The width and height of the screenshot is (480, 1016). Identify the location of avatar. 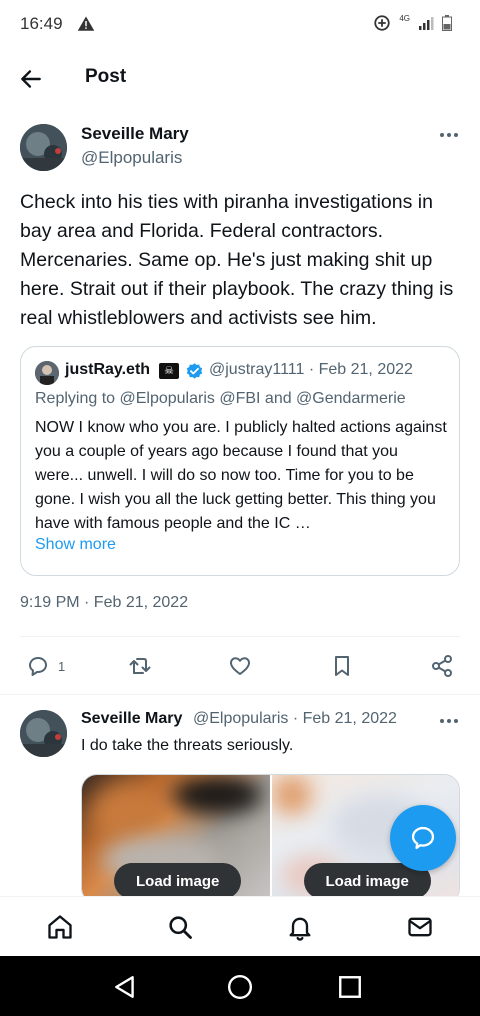
(43, 147).